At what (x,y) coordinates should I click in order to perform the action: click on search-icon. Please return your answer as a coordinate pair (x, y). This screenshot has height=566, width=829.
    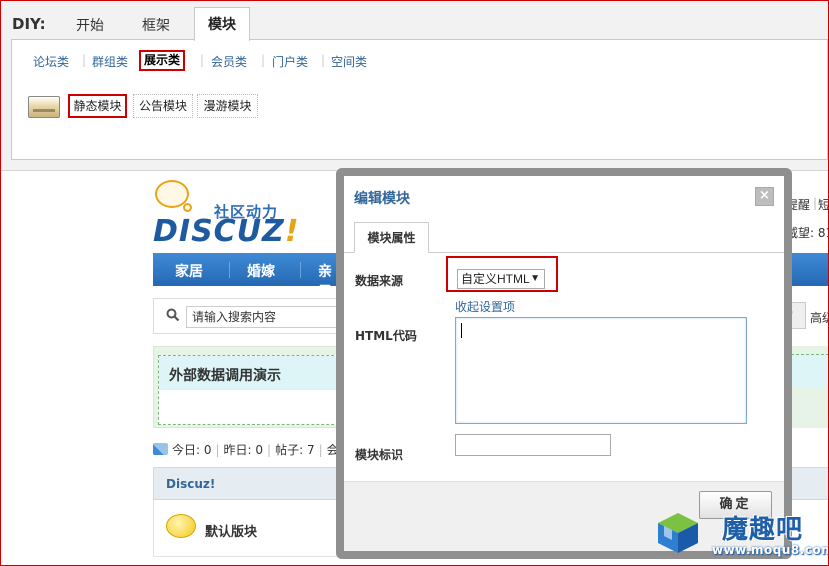
    Looking at the image, I should click on (173, 316).